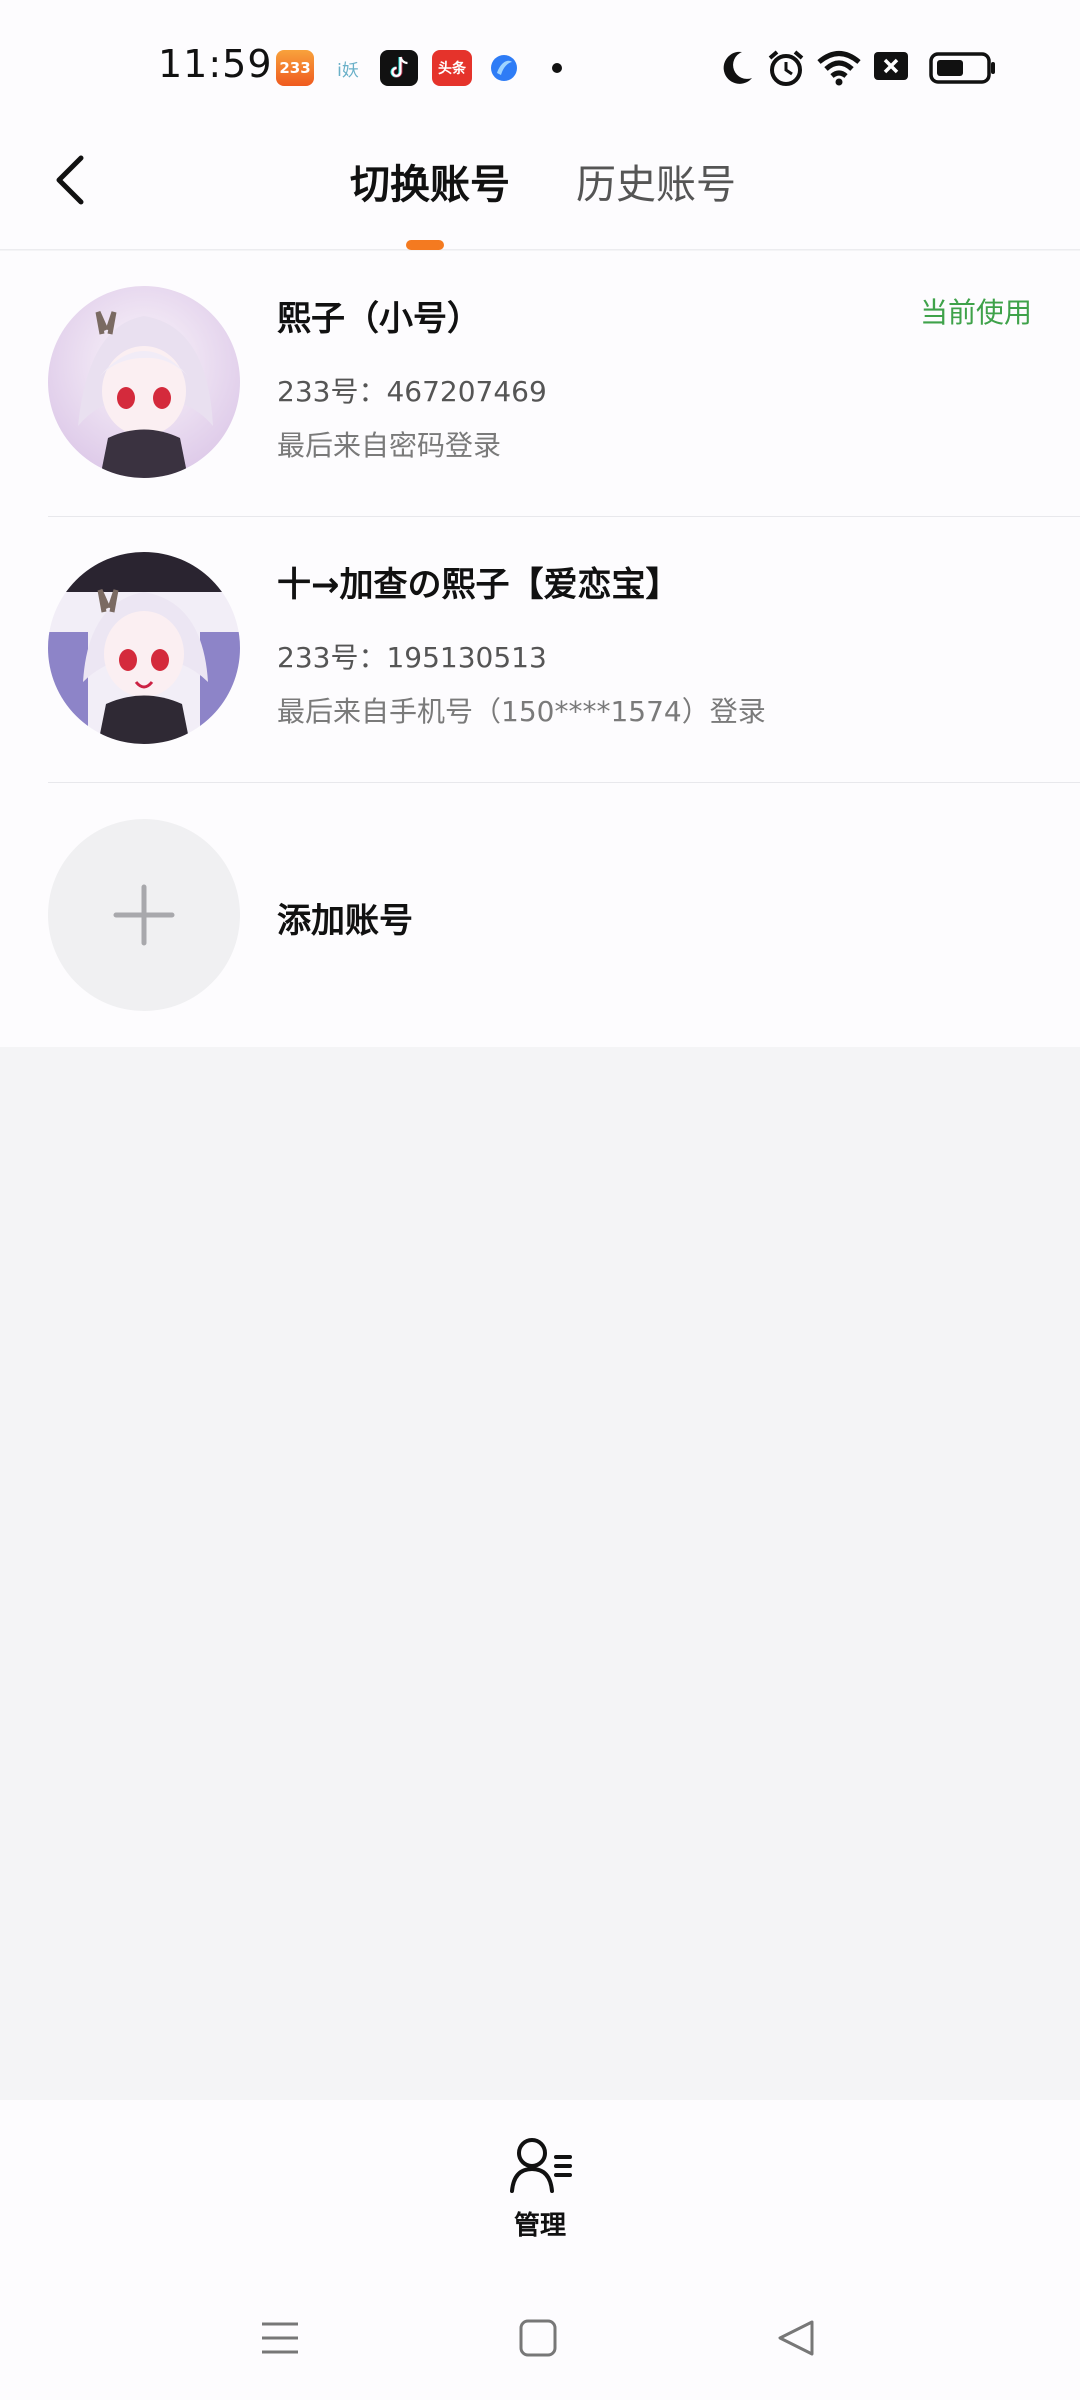 The height and width of the screenshot is (2400, 1080). I want to click on browser-notification-icon, so click(504, 68).